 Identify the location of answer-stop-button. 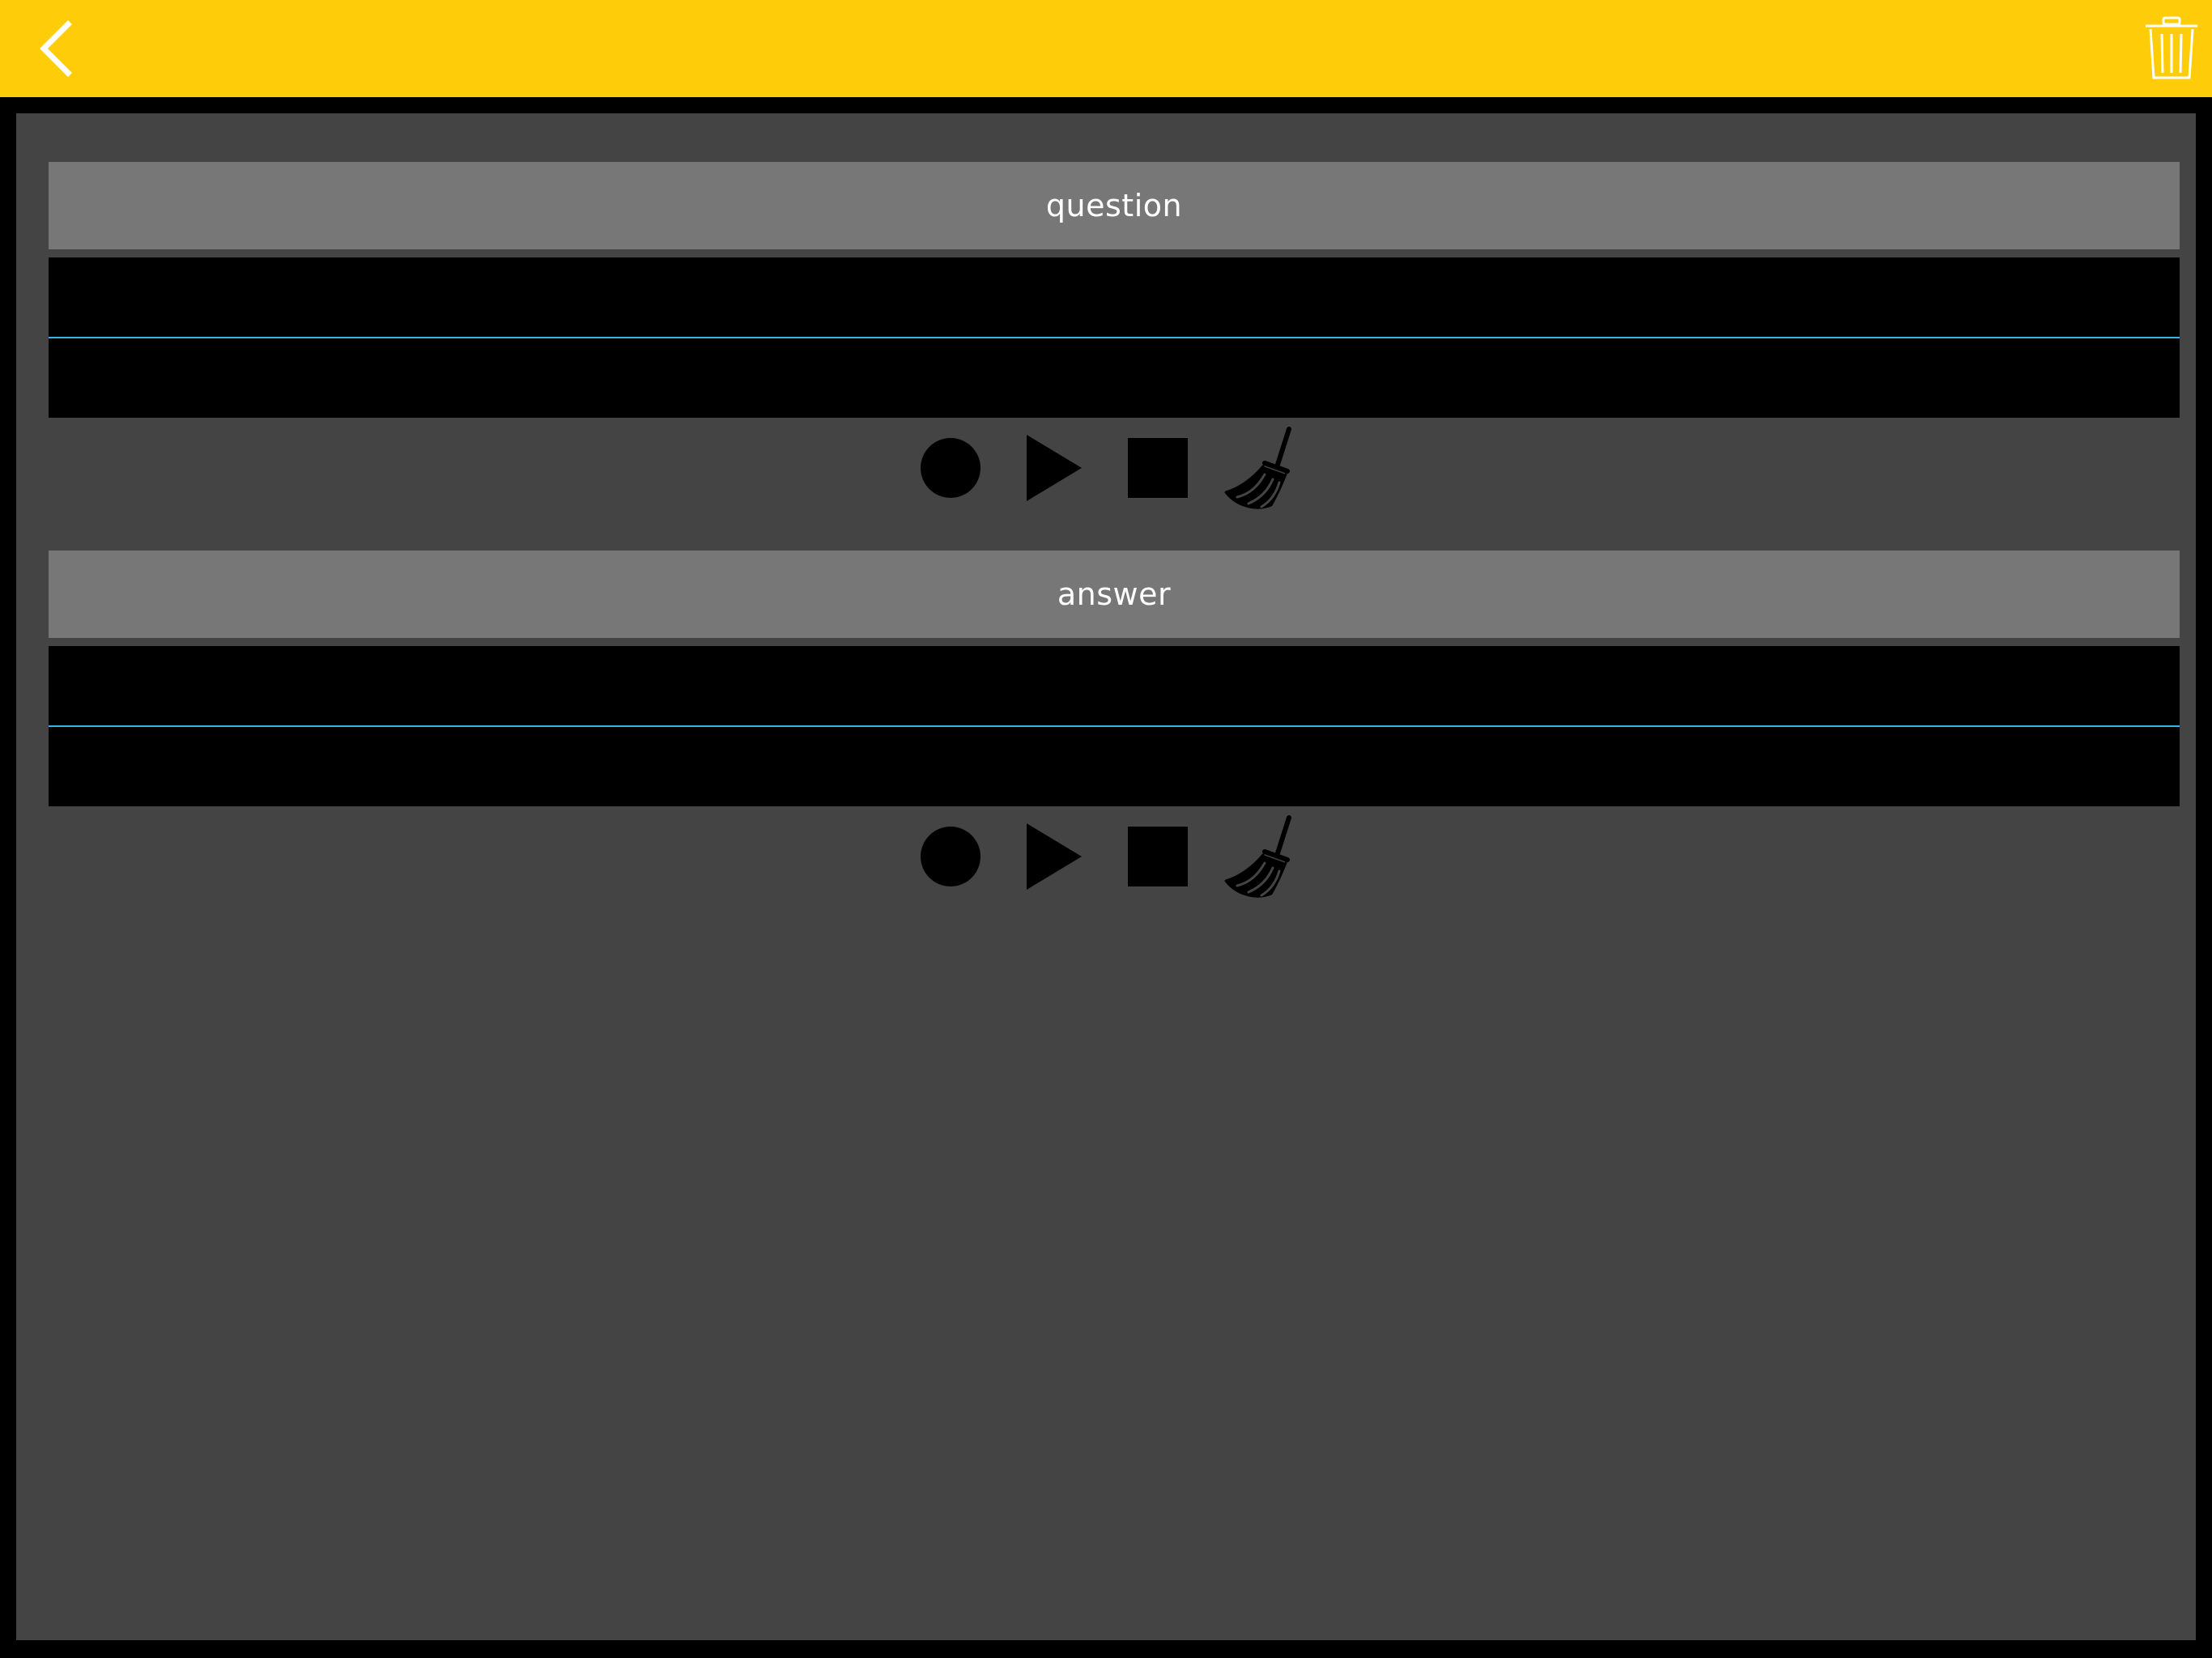
(1157, 856).